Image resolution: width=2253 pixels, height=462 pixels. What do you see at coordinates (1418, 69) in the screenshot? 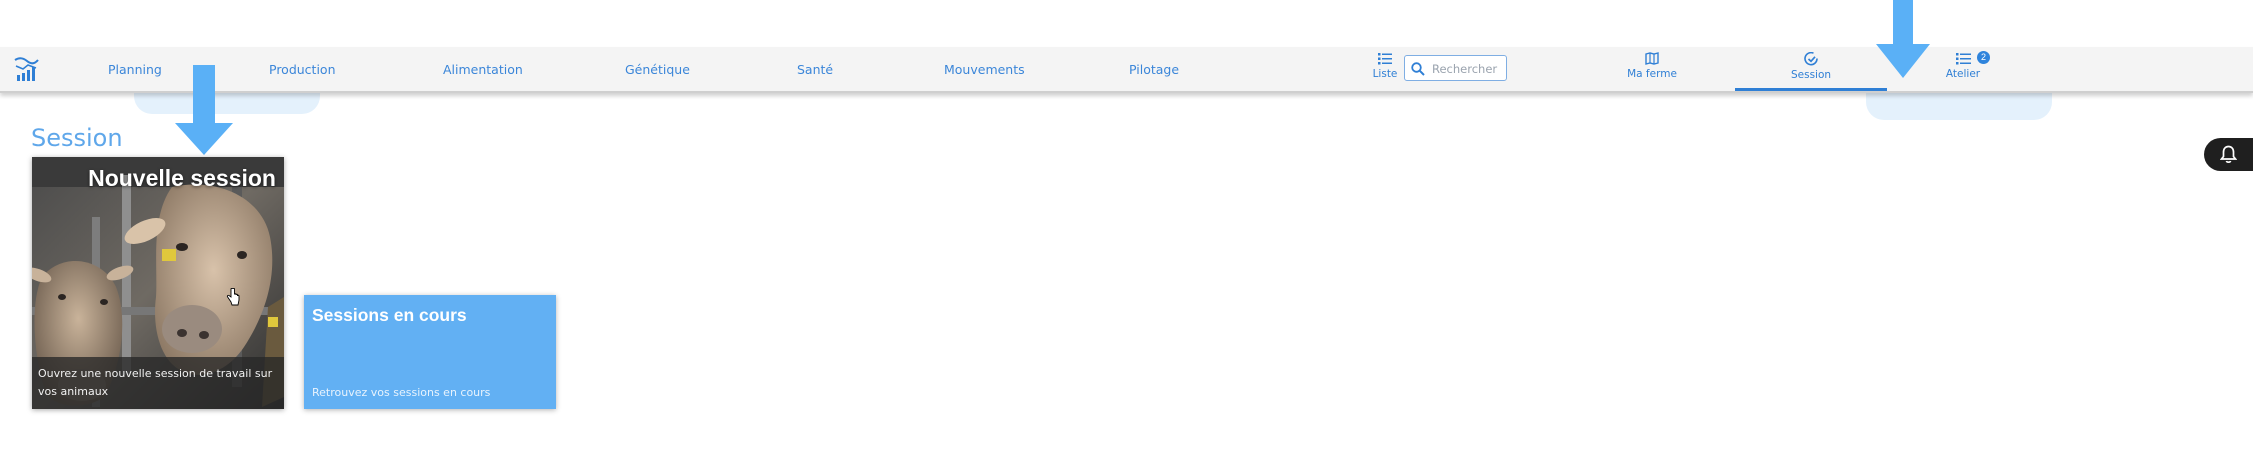
I see `search-icon` at bounding box center [1418, 69].